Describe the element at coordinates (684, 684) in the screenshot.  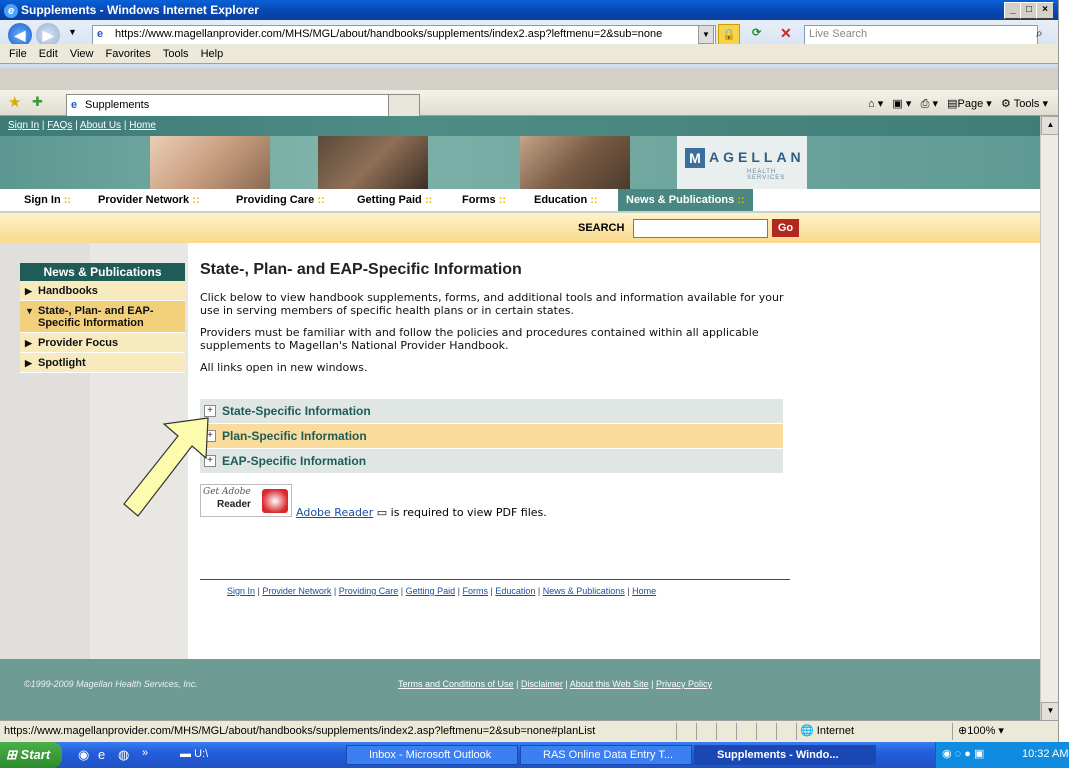
I see `footer-link-privacy: Privacy Policy` at that location.